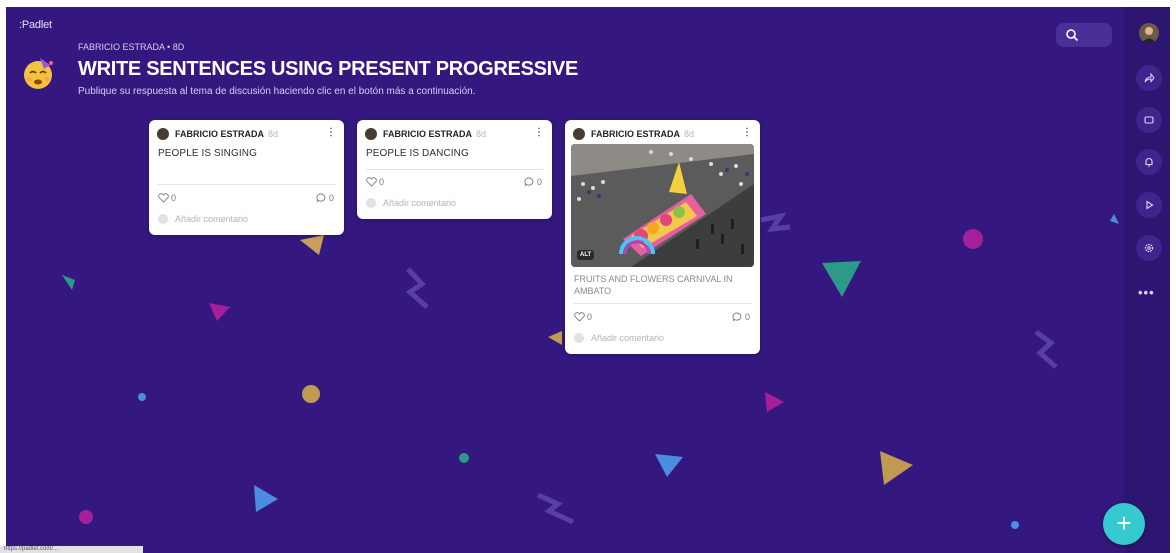 The height and width of the screenshot is (553, 1176). What do you see at coordinates (38, 73) in the screenshot?
I see `party-face-icon` at bounding box center [38, 73].